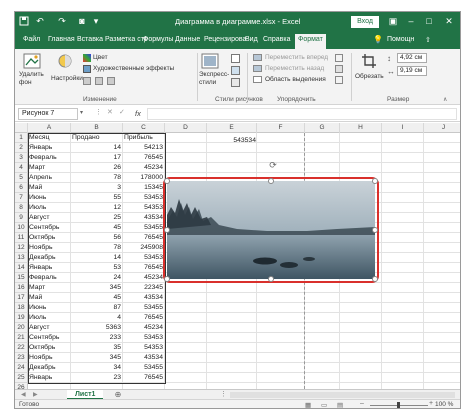  What do you see at coordinates (49, 198) in the screenshot?
I see `table-cell: Июнь` at bounding box center [49, 198].